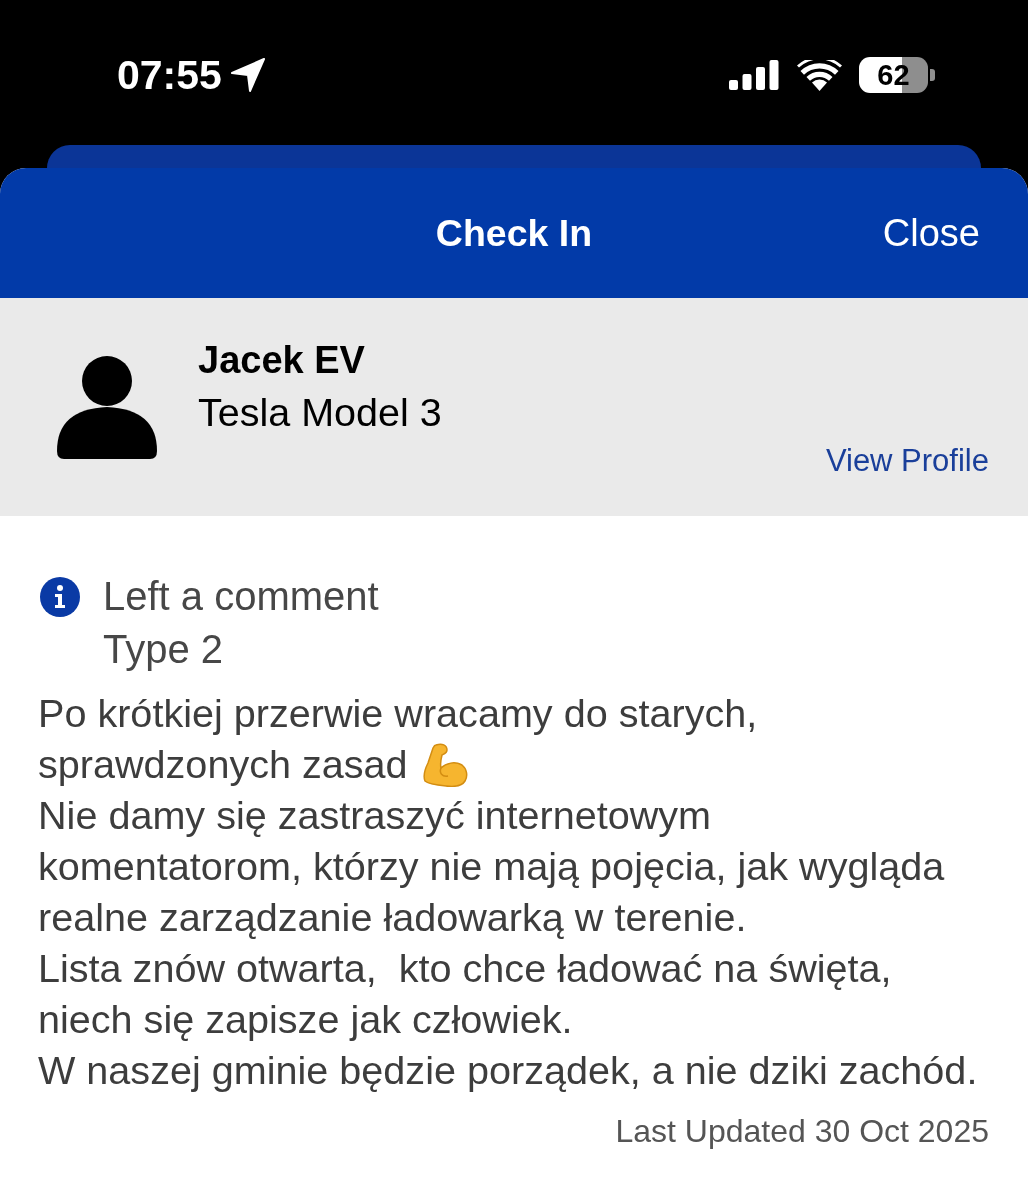 The height and width of the screenshot is (1200, 1028). I want to click on vehicle-model: Tesla Model 3, so click(320, 412).